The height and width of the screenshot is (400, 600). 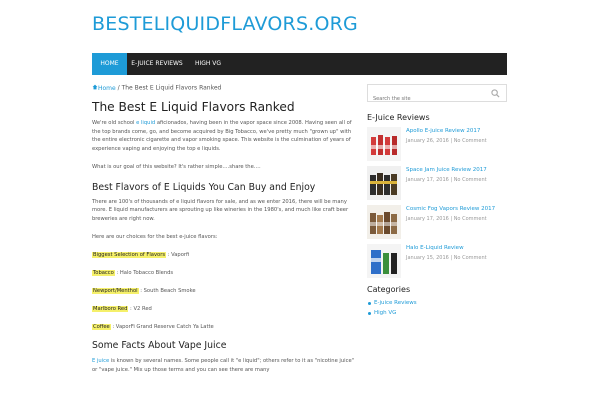 I want to click on choice-item: Tobacco : Halo Tobacco Blends, so click(x=133, y=273).